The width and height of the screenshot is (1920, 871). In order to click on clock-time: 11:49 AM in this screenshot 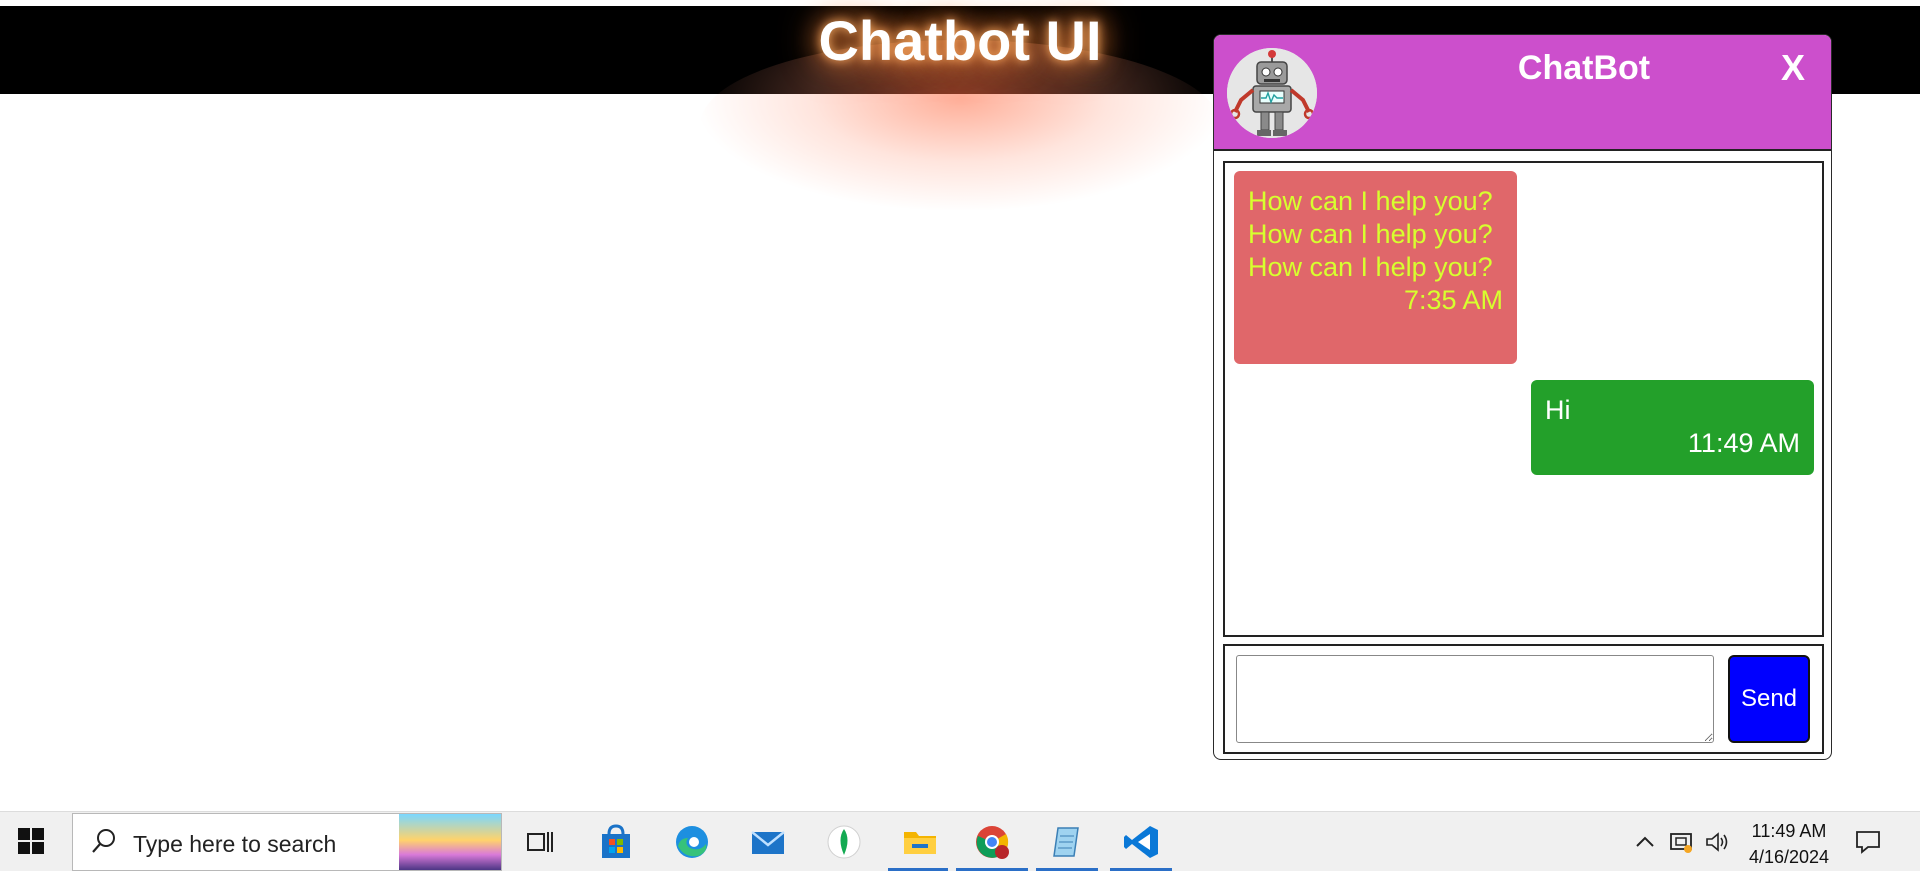, I will do `click(1789, 831)`.